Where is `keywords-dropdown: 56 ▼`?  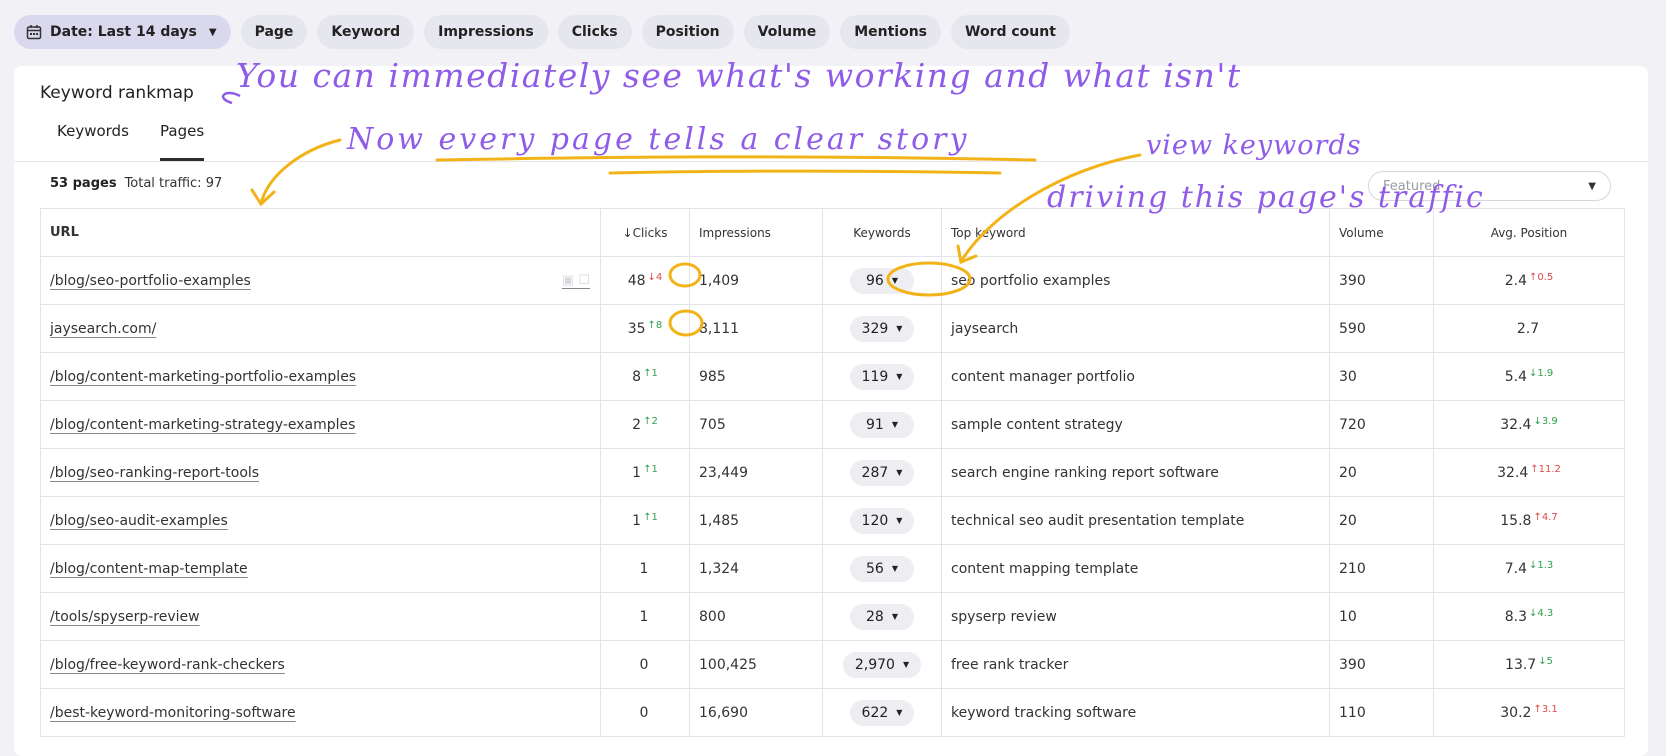 keywords-dropdown: 56 ▼ is located at coordinates (882, 568).